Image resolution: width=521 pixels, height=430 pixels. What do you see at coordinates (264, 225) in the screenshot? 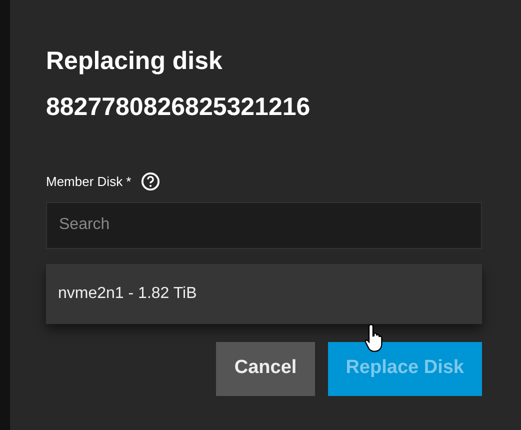
I see `search-field: Search` at bounding box center [264, 225].